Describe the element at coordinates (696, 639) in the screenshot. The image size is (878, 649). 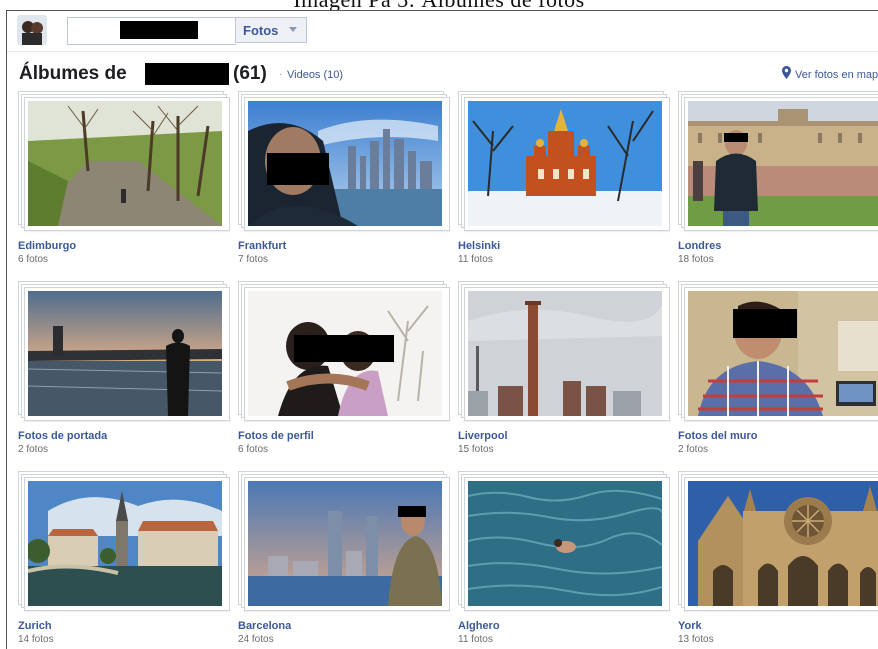
I see `album-photo-count: 13 fotos` at that location.